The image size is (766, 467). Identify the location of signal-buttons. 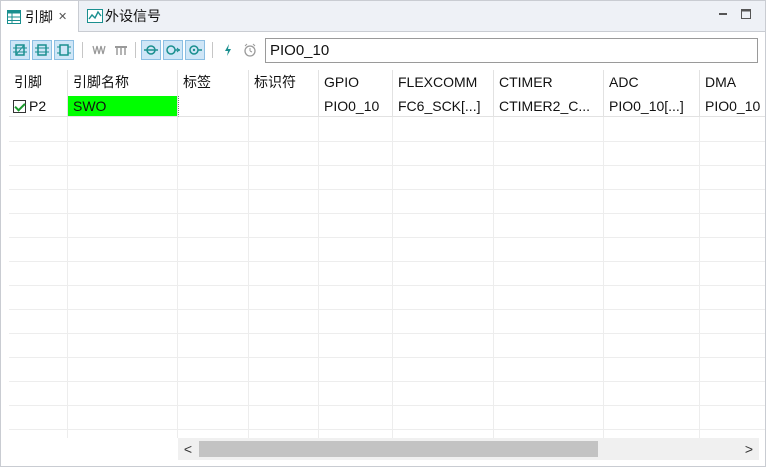
(110, 50).